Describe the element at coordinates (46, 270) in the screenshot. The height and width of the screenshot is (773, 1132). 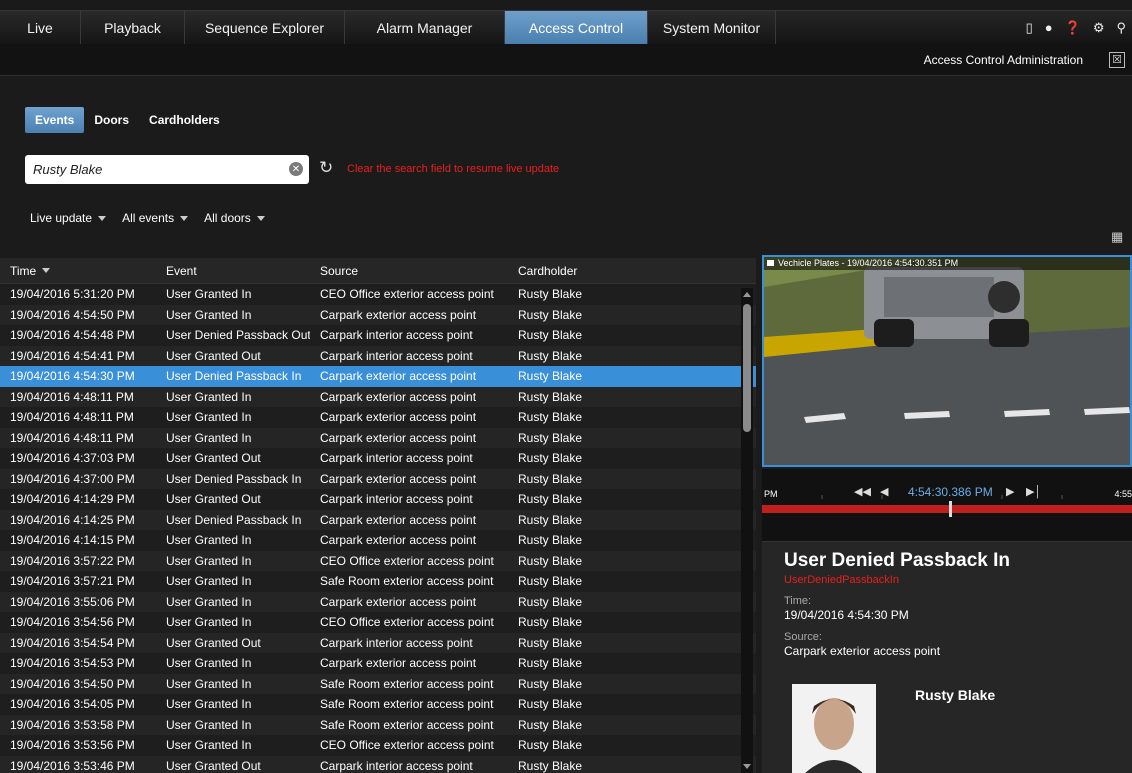
I see `sort-desc-icon` at that location.